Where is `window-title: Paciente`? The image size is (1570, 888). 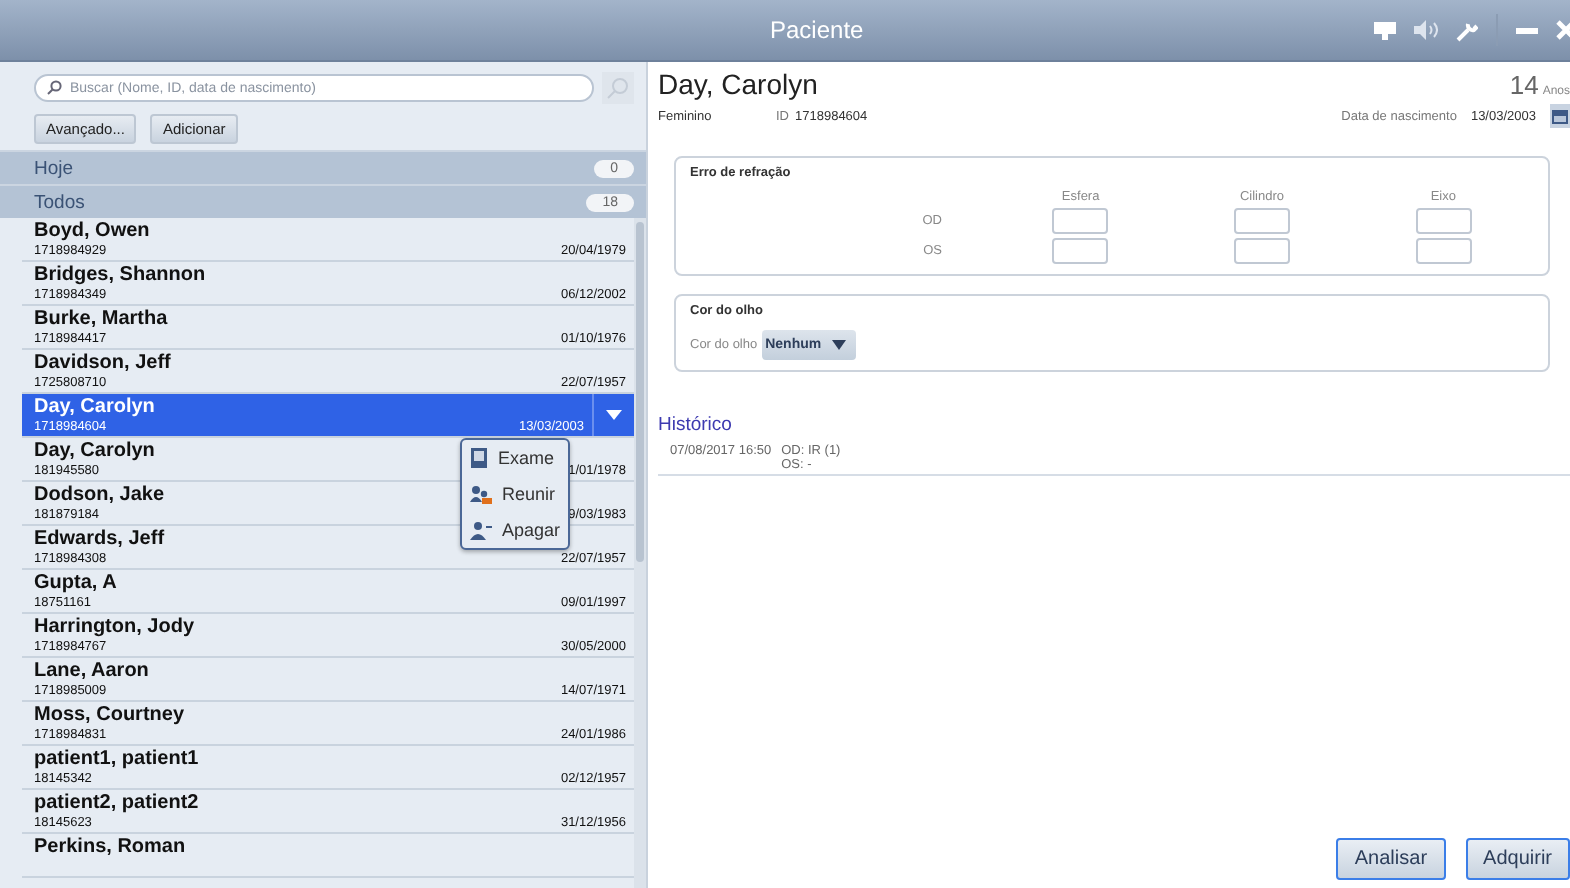
window-title: Paciente is located at coordinates (817, 30).